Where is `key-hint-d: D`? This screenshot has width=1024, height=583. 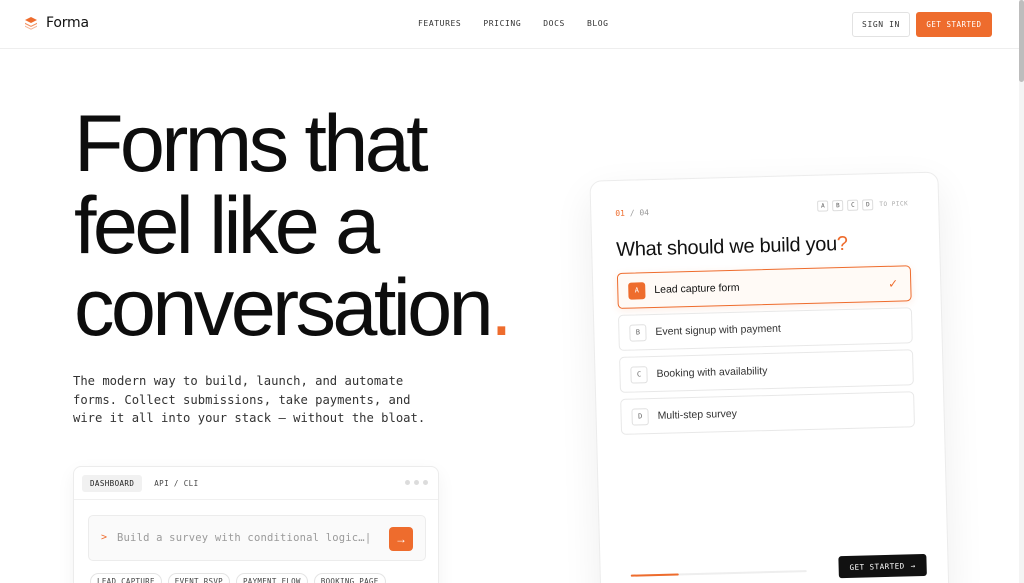
key-hint-d: D is located at coordinates (868, 205).